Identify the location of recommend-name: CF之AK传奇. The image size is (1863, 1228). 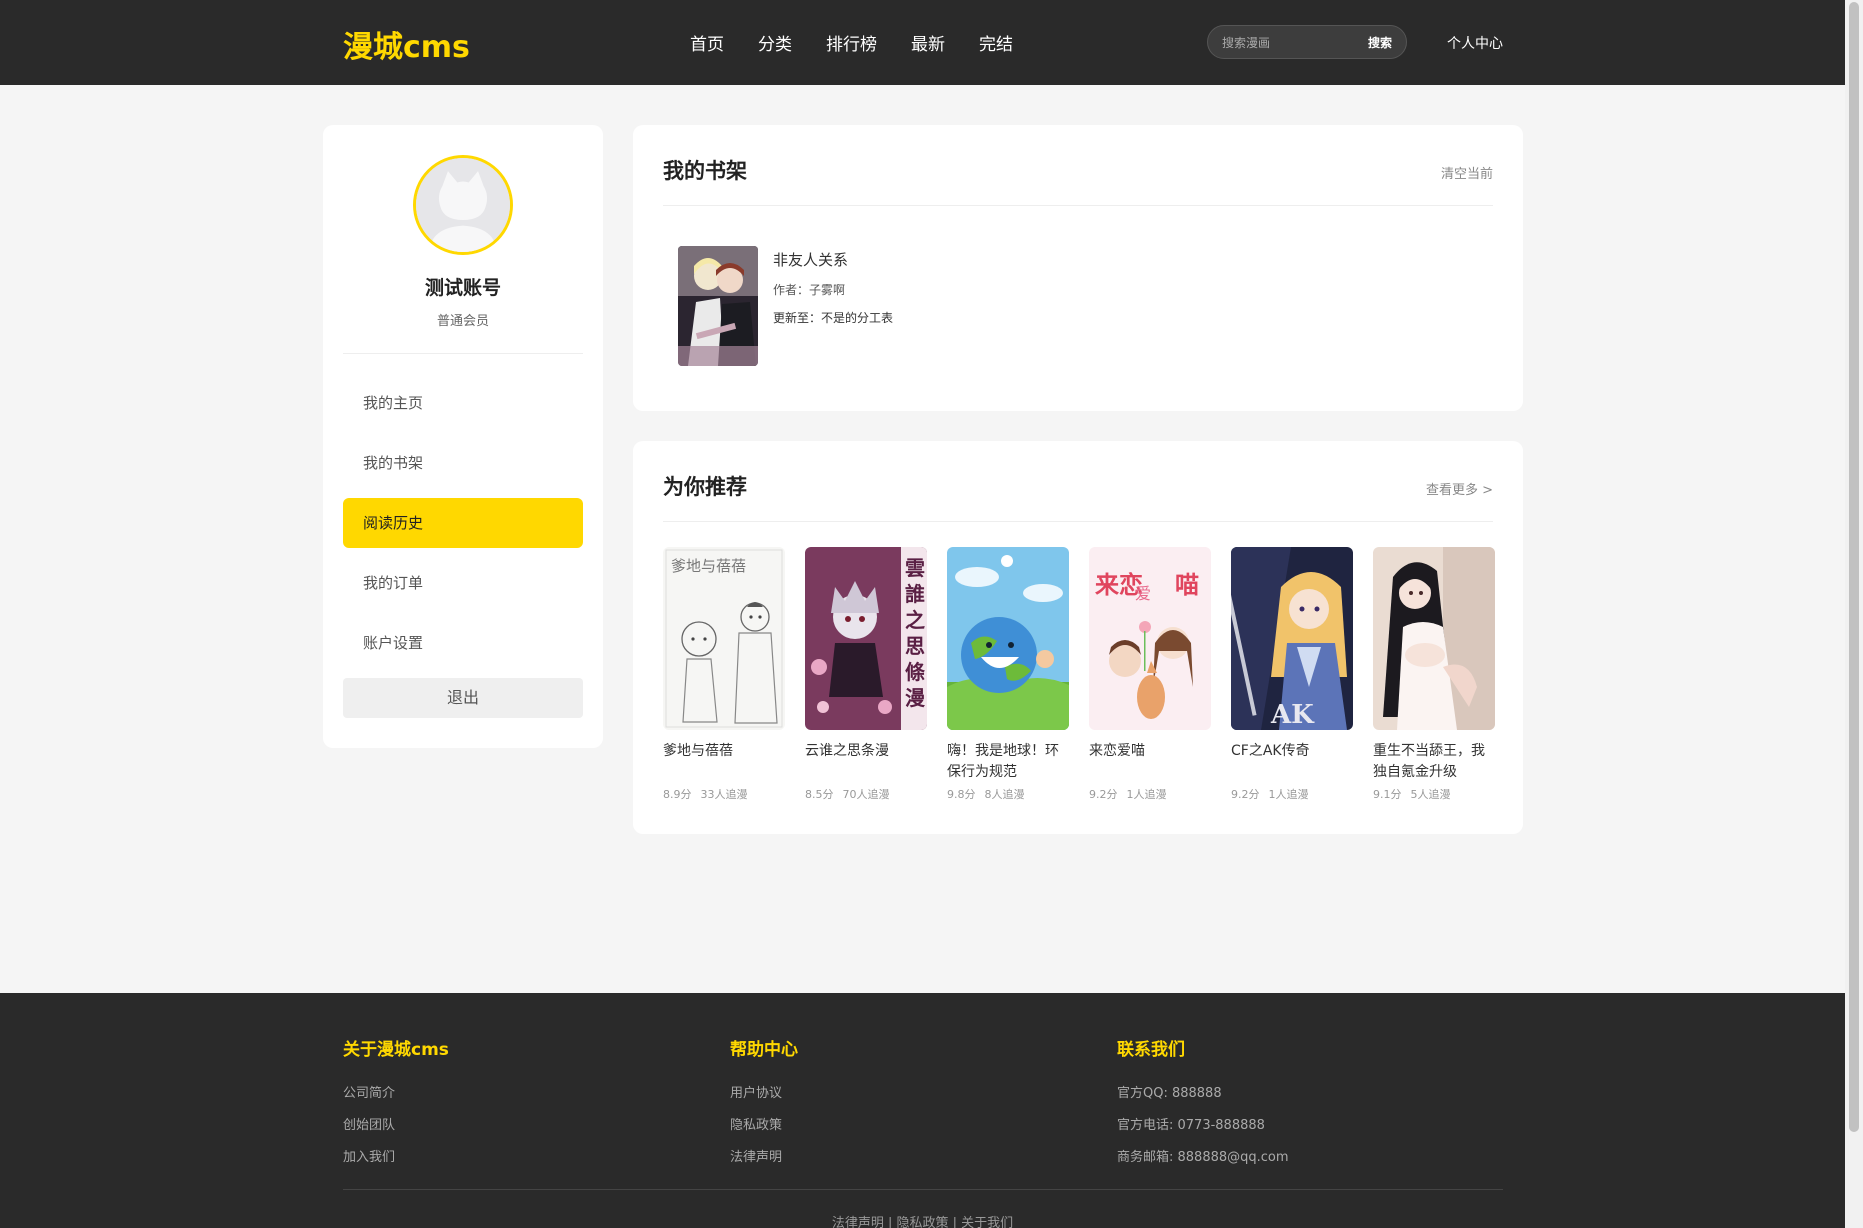
(1292, 762).